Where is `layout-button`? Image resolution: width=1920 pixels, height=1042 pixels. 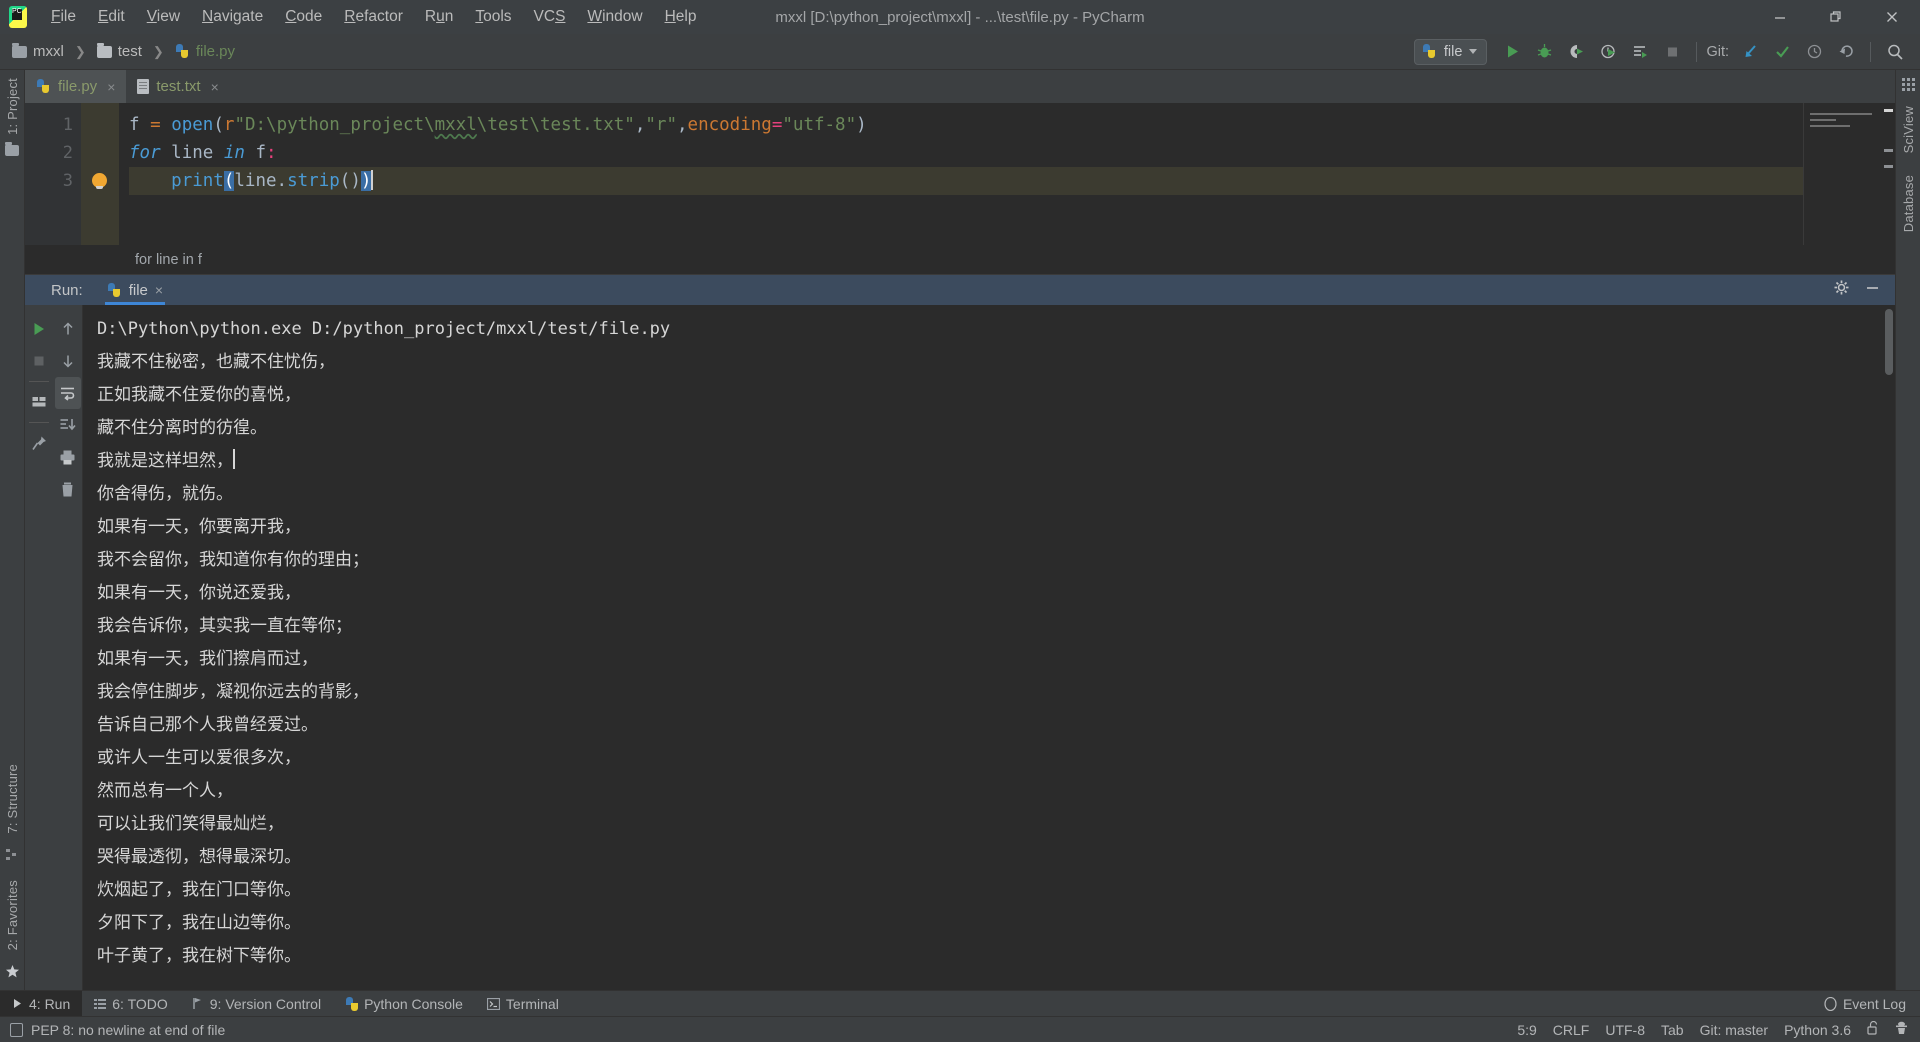 layout-button is located at coordinates (39, 402).